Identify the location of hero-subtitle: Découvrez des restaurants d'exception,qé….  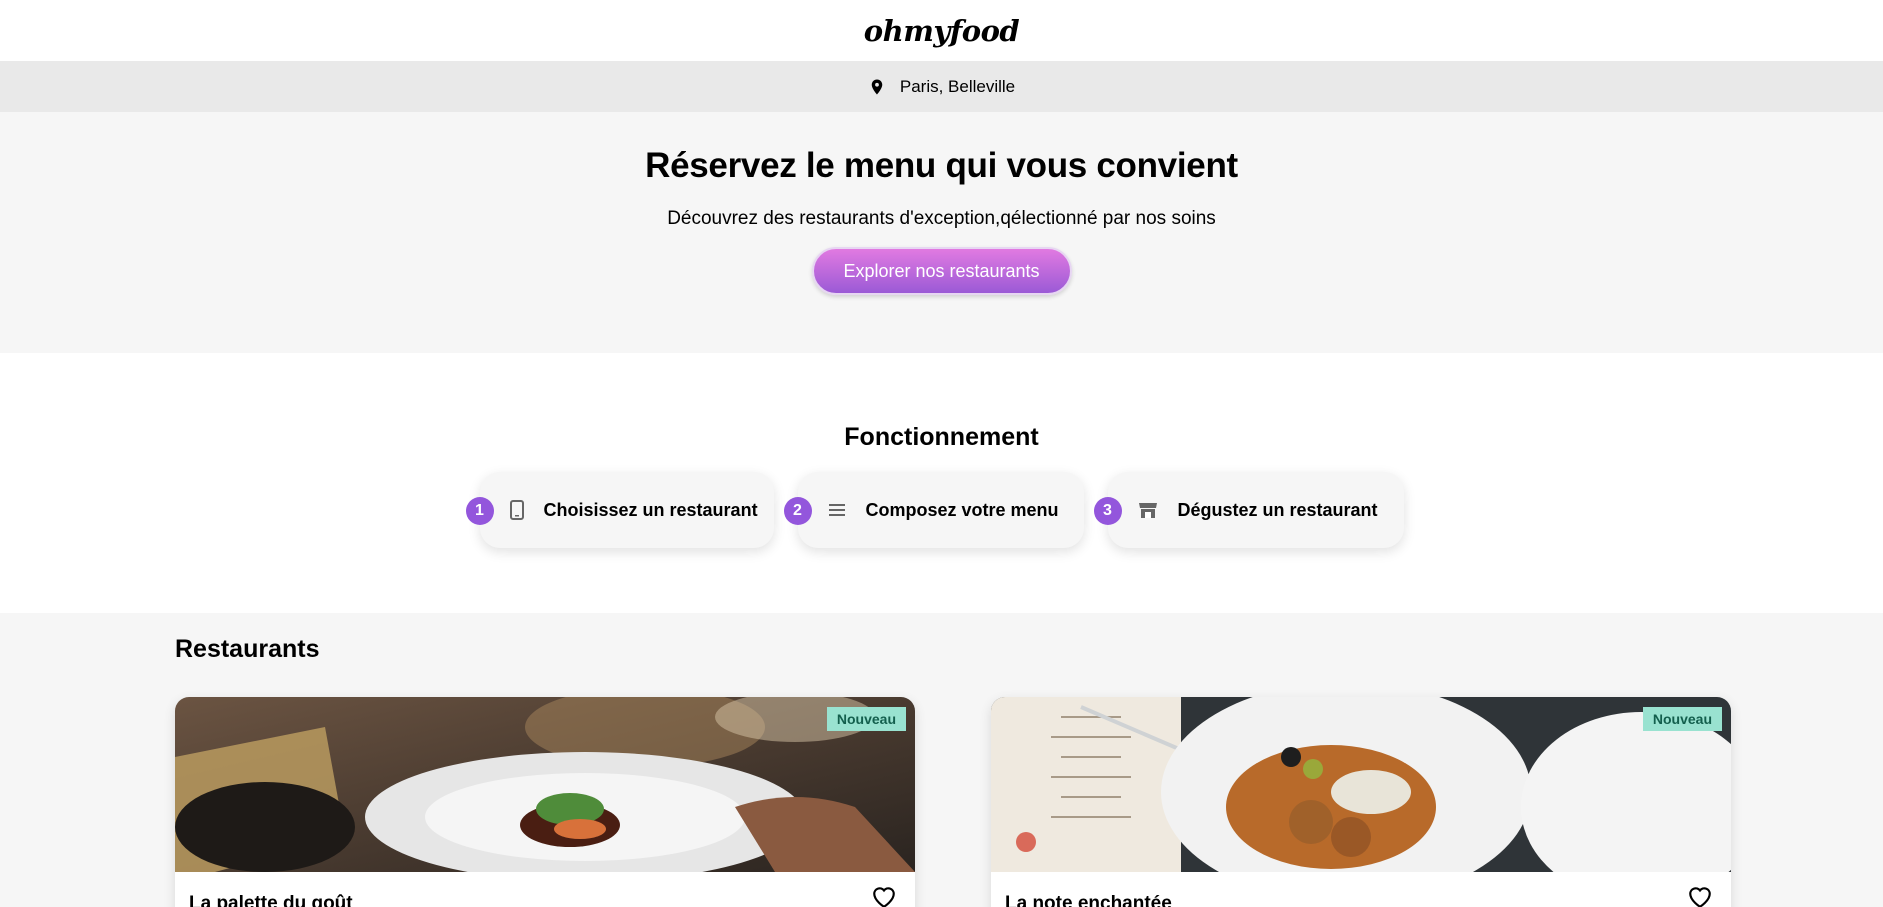
(941, 218).